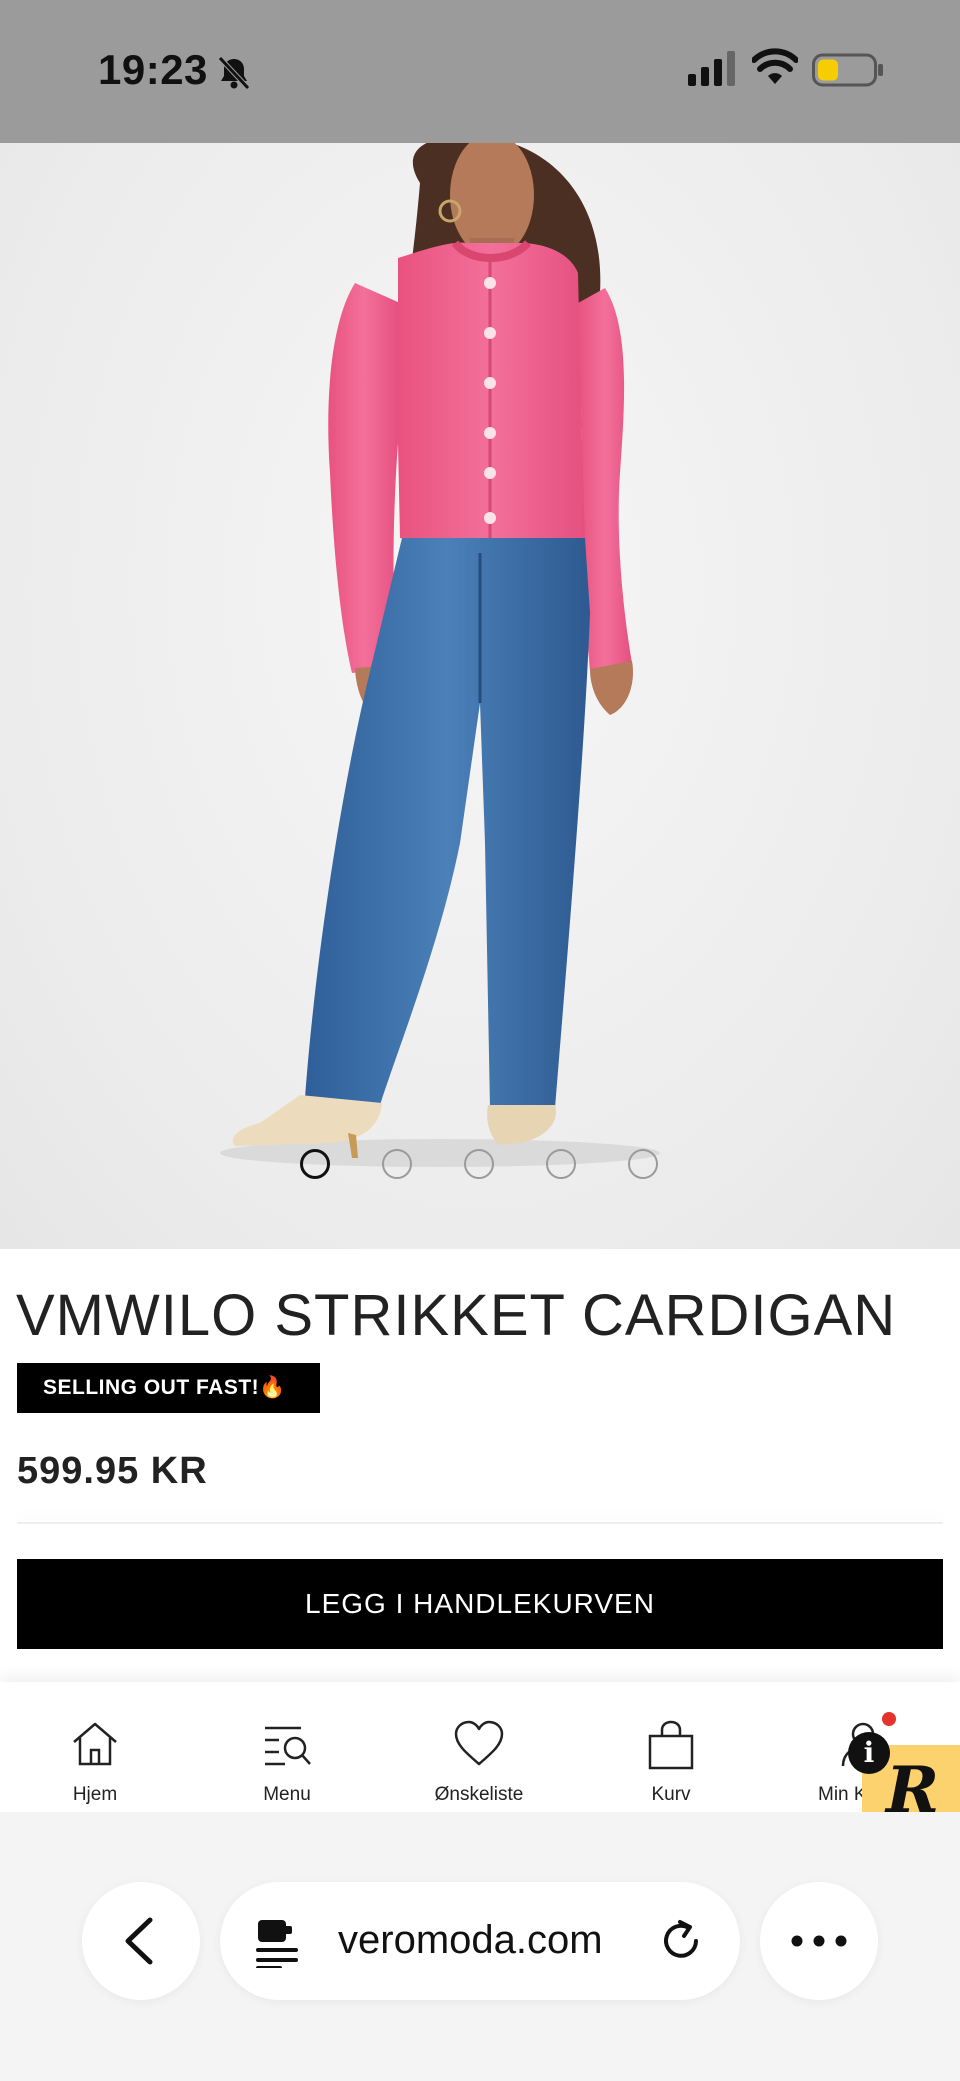 The height and width of the screenshot is (2081, 960). What do you see at coordinates (889, 1719) in the screenshot?
I see `notification-dot` at bounding box center [889, 1719].